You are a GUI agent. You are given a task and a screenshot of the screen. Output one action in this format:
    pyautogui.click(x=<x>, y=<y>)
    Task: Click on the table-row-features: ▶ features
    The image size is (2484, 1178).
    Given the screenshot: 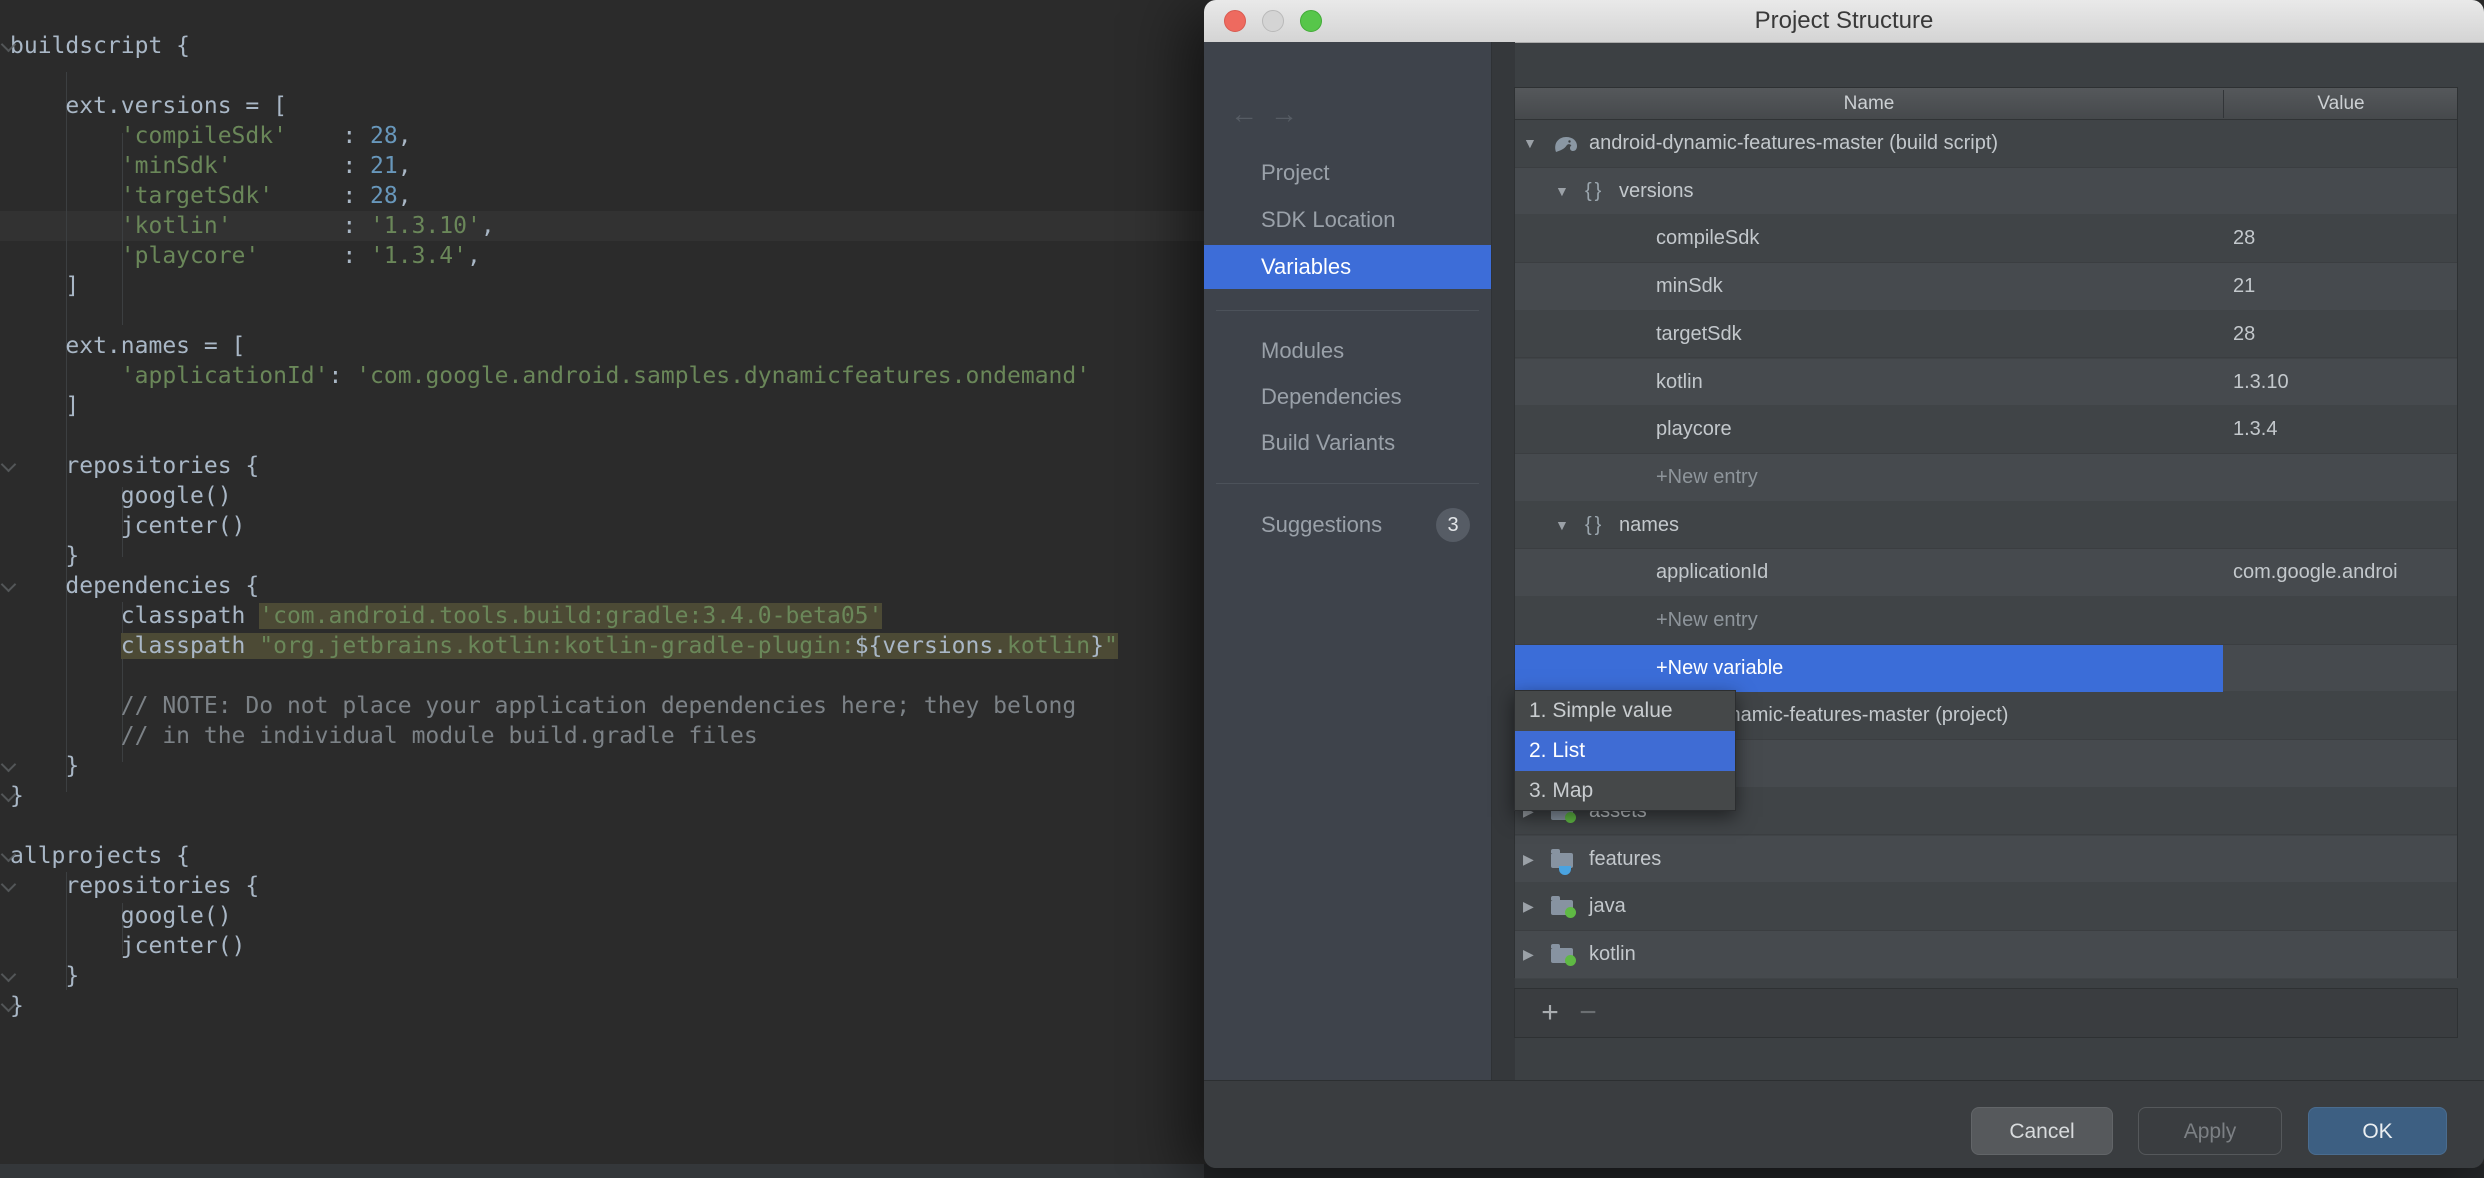 What is the action you would take?
    pyautogui.click(x=1986, y=859)
    